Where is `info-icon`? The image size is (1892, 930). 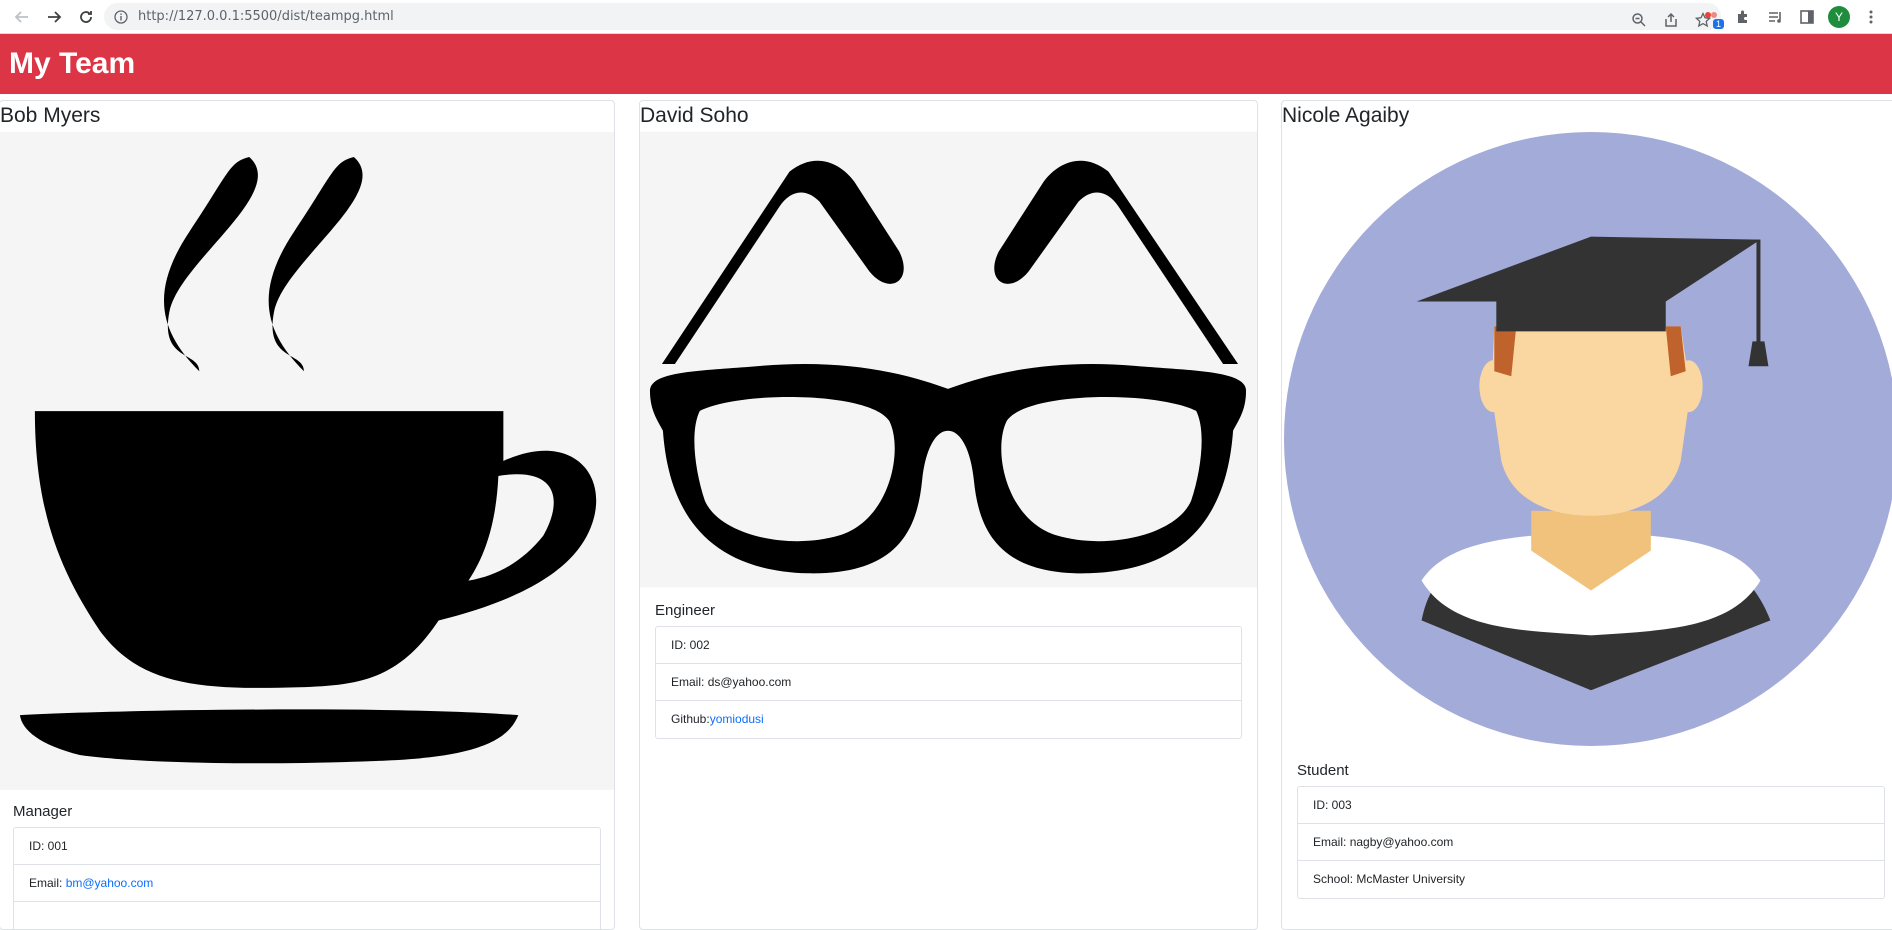 info-icon is located at coordinates (121, 16).